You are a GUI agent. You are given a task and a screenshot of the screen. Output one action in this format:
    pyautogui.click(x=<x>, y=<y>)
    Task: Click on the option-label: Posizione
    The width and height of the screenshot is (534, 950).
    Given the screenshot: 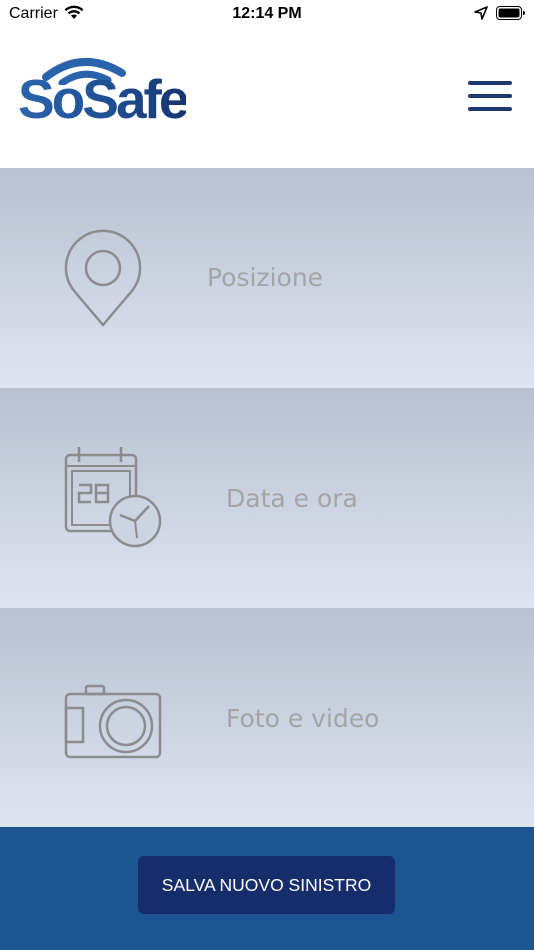 What is the action you would take?
    pyautogui.click(x=265, y=277)
    